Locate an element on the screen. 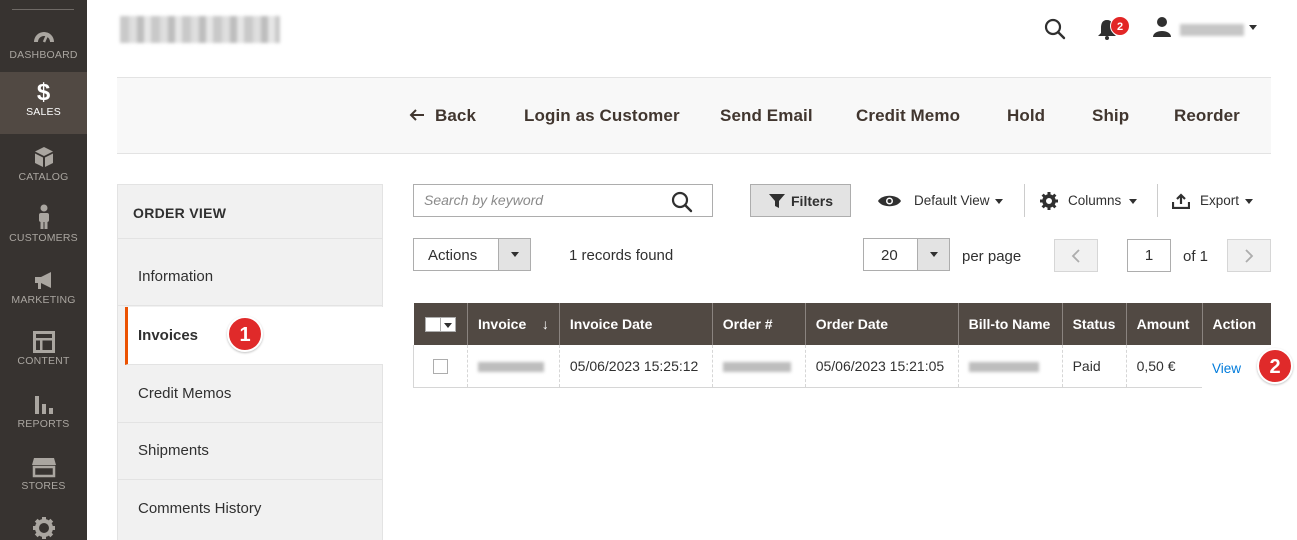 The width and height of the screenshot is (1297, 540). tab-label: Comments History is located at coordinates (200, 508).